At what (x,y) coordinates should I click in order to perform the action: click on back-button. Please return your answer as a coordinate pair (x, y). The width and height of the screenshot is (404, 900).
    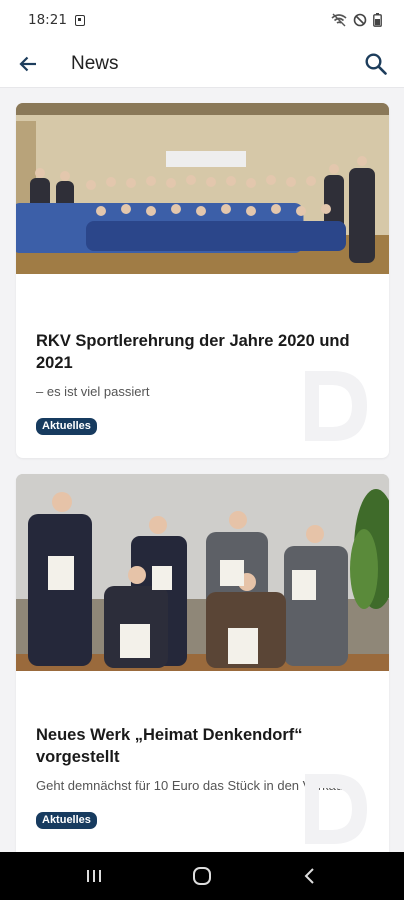
    Looking at the image, I should click on (28, 64).